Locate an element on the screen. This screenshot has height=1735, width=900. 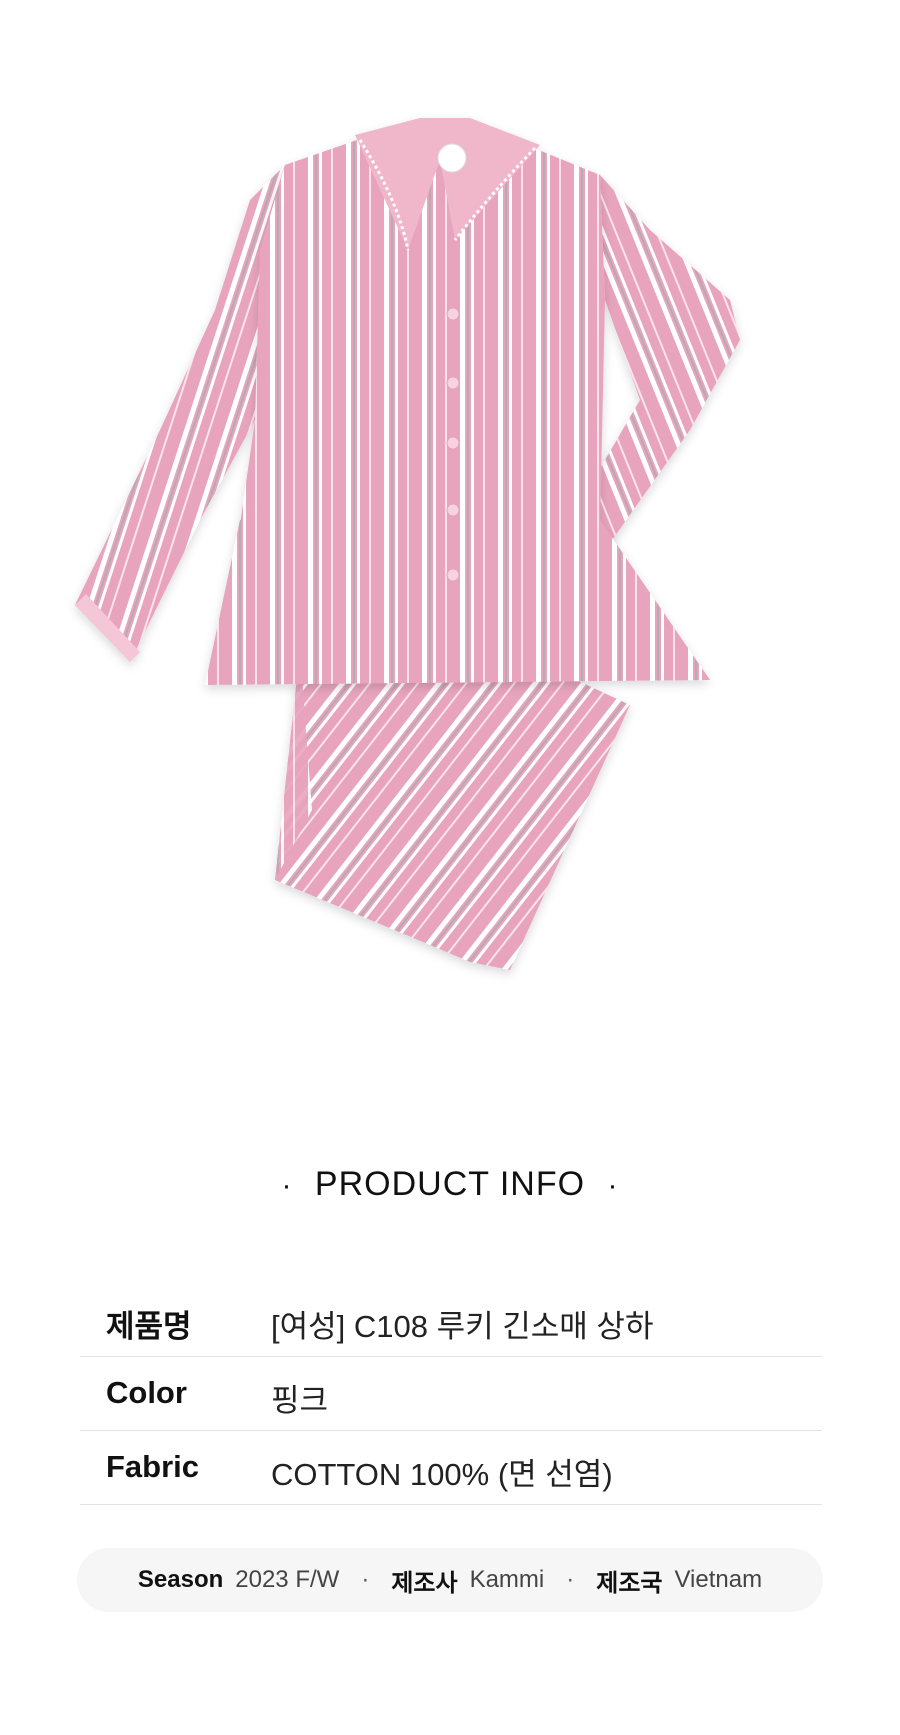
info-label: Fabric is located at coordinates (153, 1466).